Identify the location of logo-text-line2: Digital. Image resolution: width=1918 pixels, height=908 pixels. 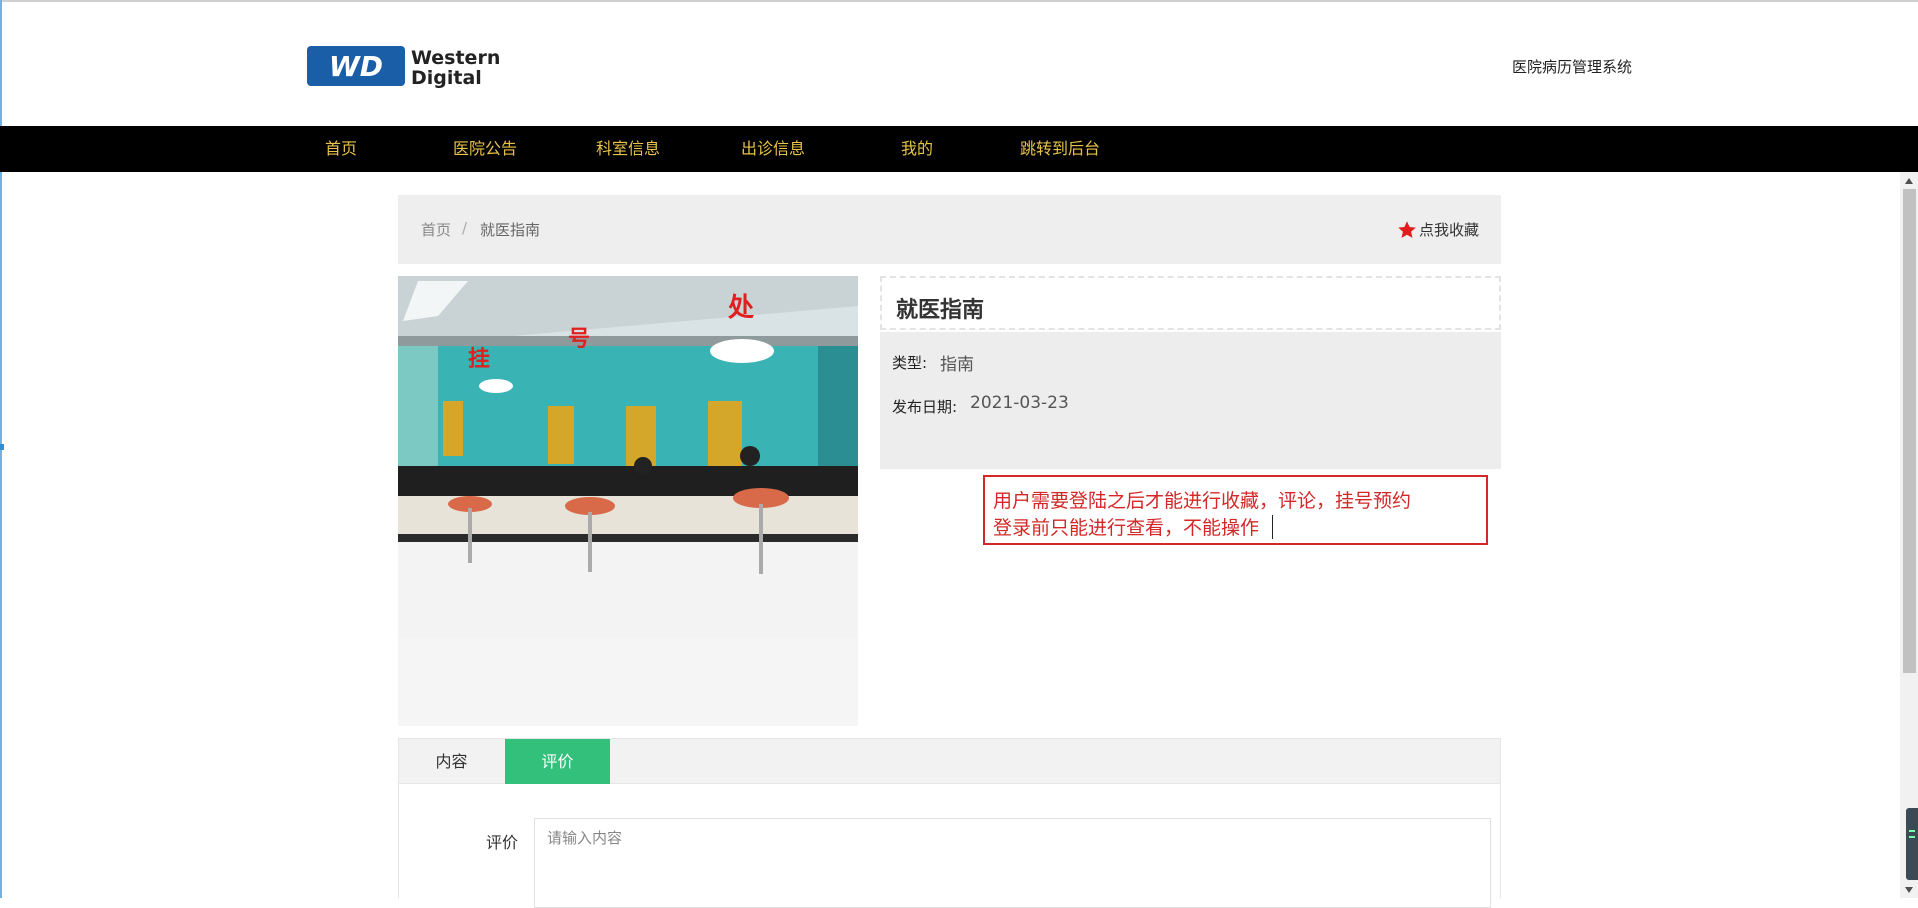
(446, 78).